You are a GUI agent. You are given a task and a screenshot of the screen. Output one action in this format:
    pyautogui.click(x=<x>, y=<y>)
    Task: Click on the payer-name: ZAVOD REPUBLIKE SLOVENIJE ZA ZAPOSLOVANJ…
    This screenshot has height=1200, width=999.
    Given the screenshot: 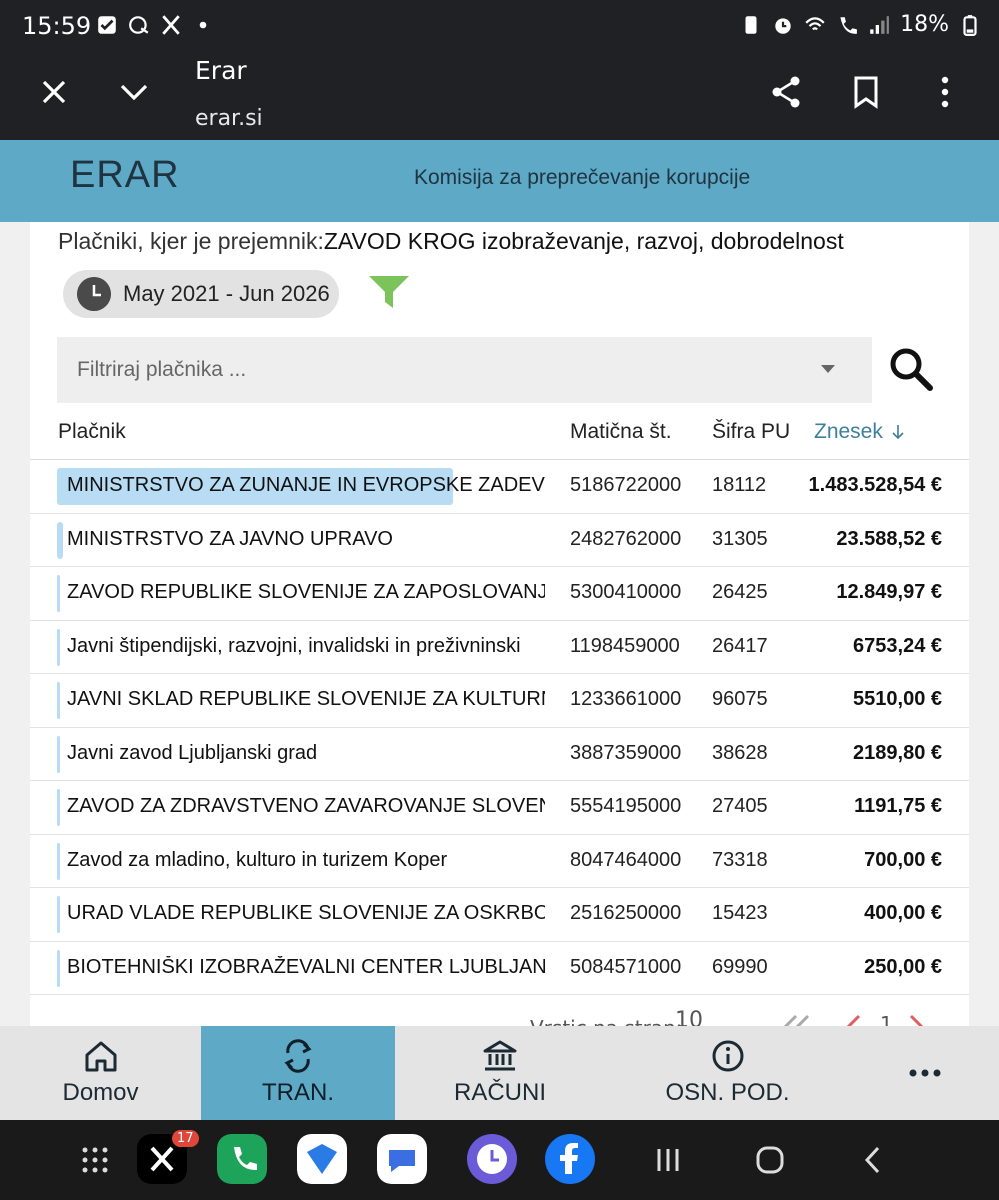 What is the action you would take?
    pyautogui.click(x=306, y=592)
    